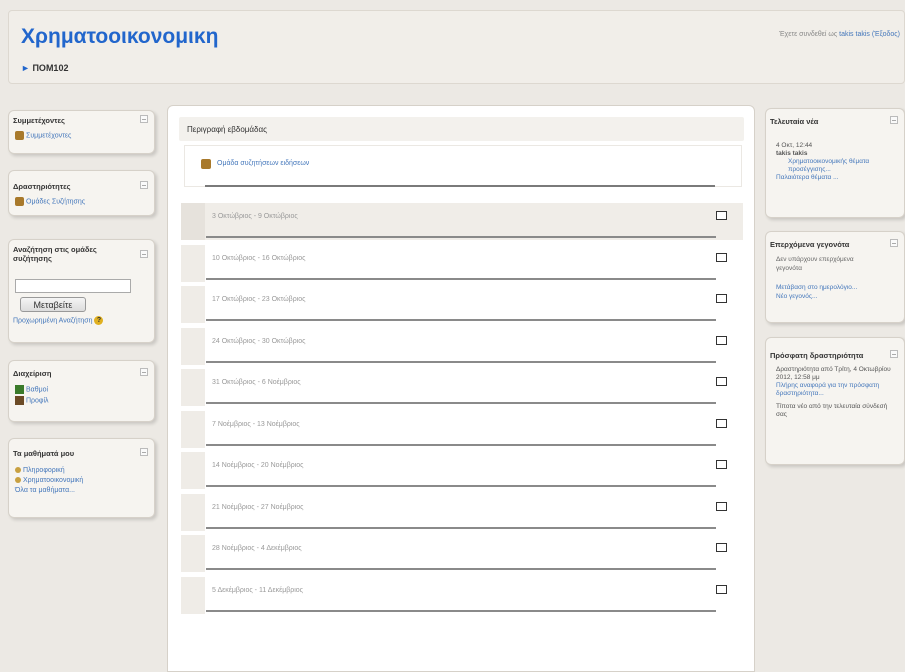 The width and height of the screenshot is (905, 672). What do you see at coordinates (258, 590) in the screenshot?
I see `week-label: 5 Δεκέμβριος - 11 Δεκέμβριος` at bounding box center [258, 590].